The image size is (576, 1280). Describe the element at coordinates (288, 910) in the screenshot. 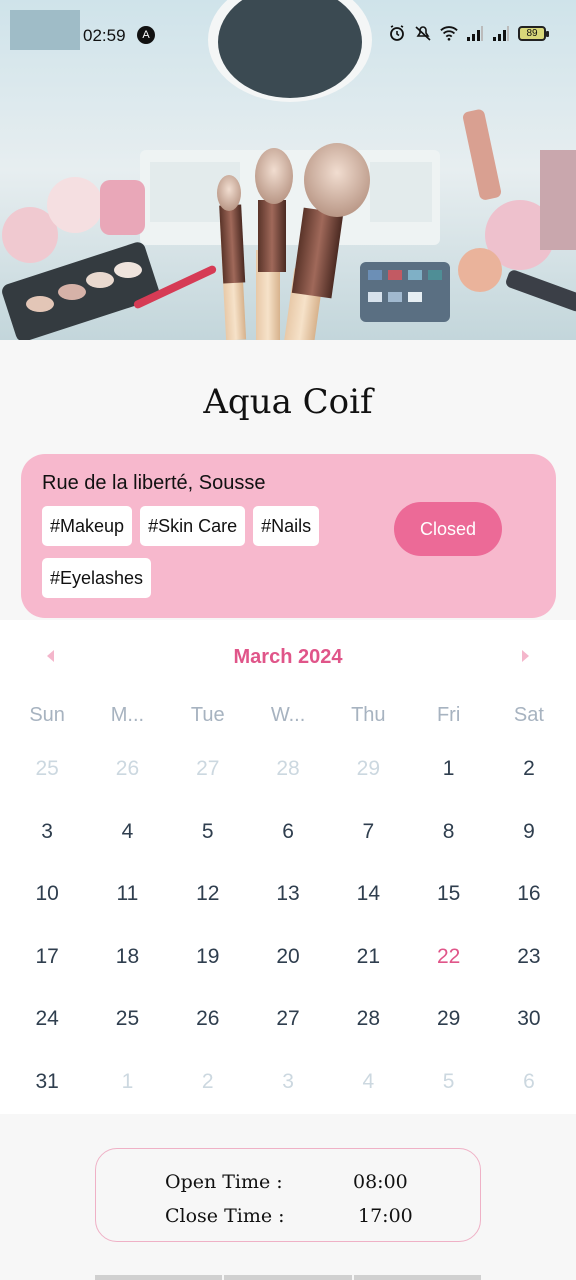

I see `calendar-day: 13` at that location.